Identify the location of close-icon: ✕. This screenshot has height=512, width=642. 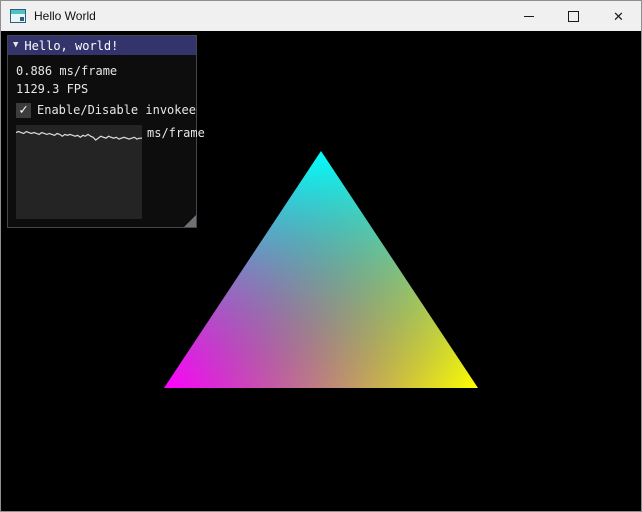
(618, 16).